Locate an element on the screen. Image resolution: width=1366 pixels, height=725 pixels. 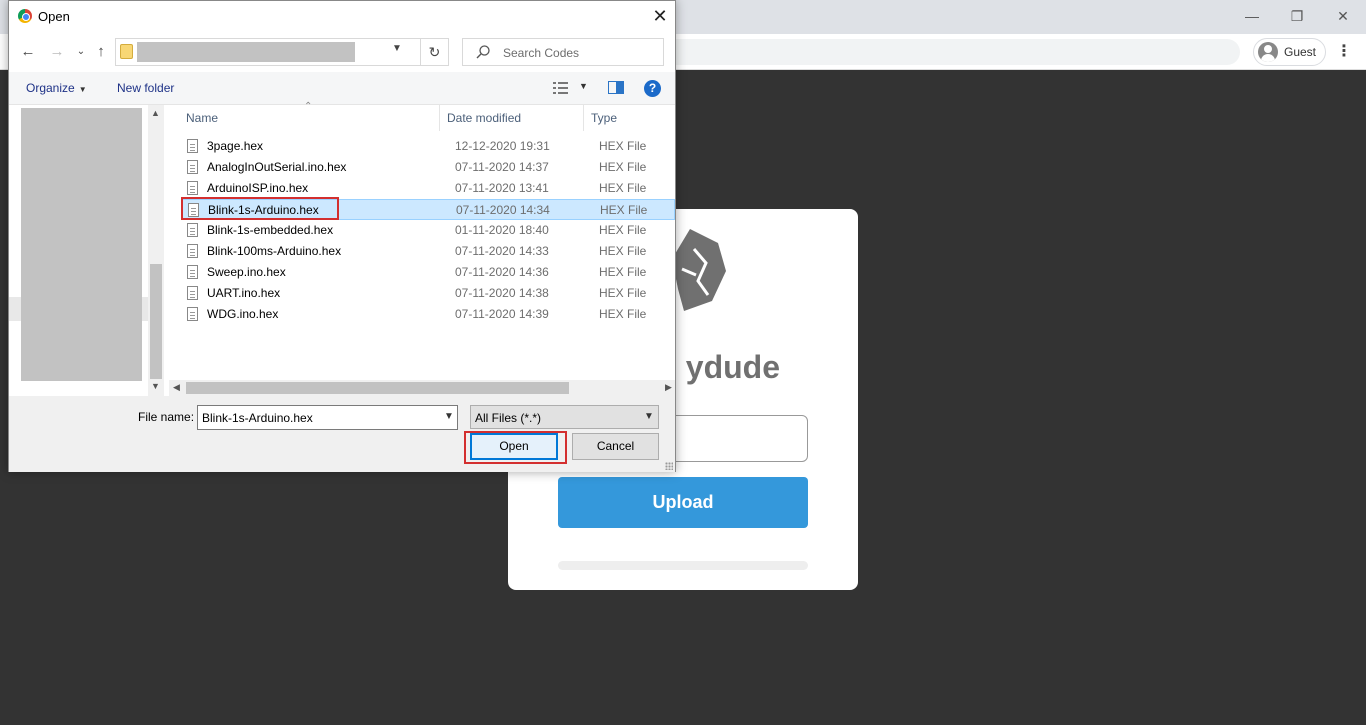
recent-chevron-icon: ⌄ is located at coordinates (81, 52).